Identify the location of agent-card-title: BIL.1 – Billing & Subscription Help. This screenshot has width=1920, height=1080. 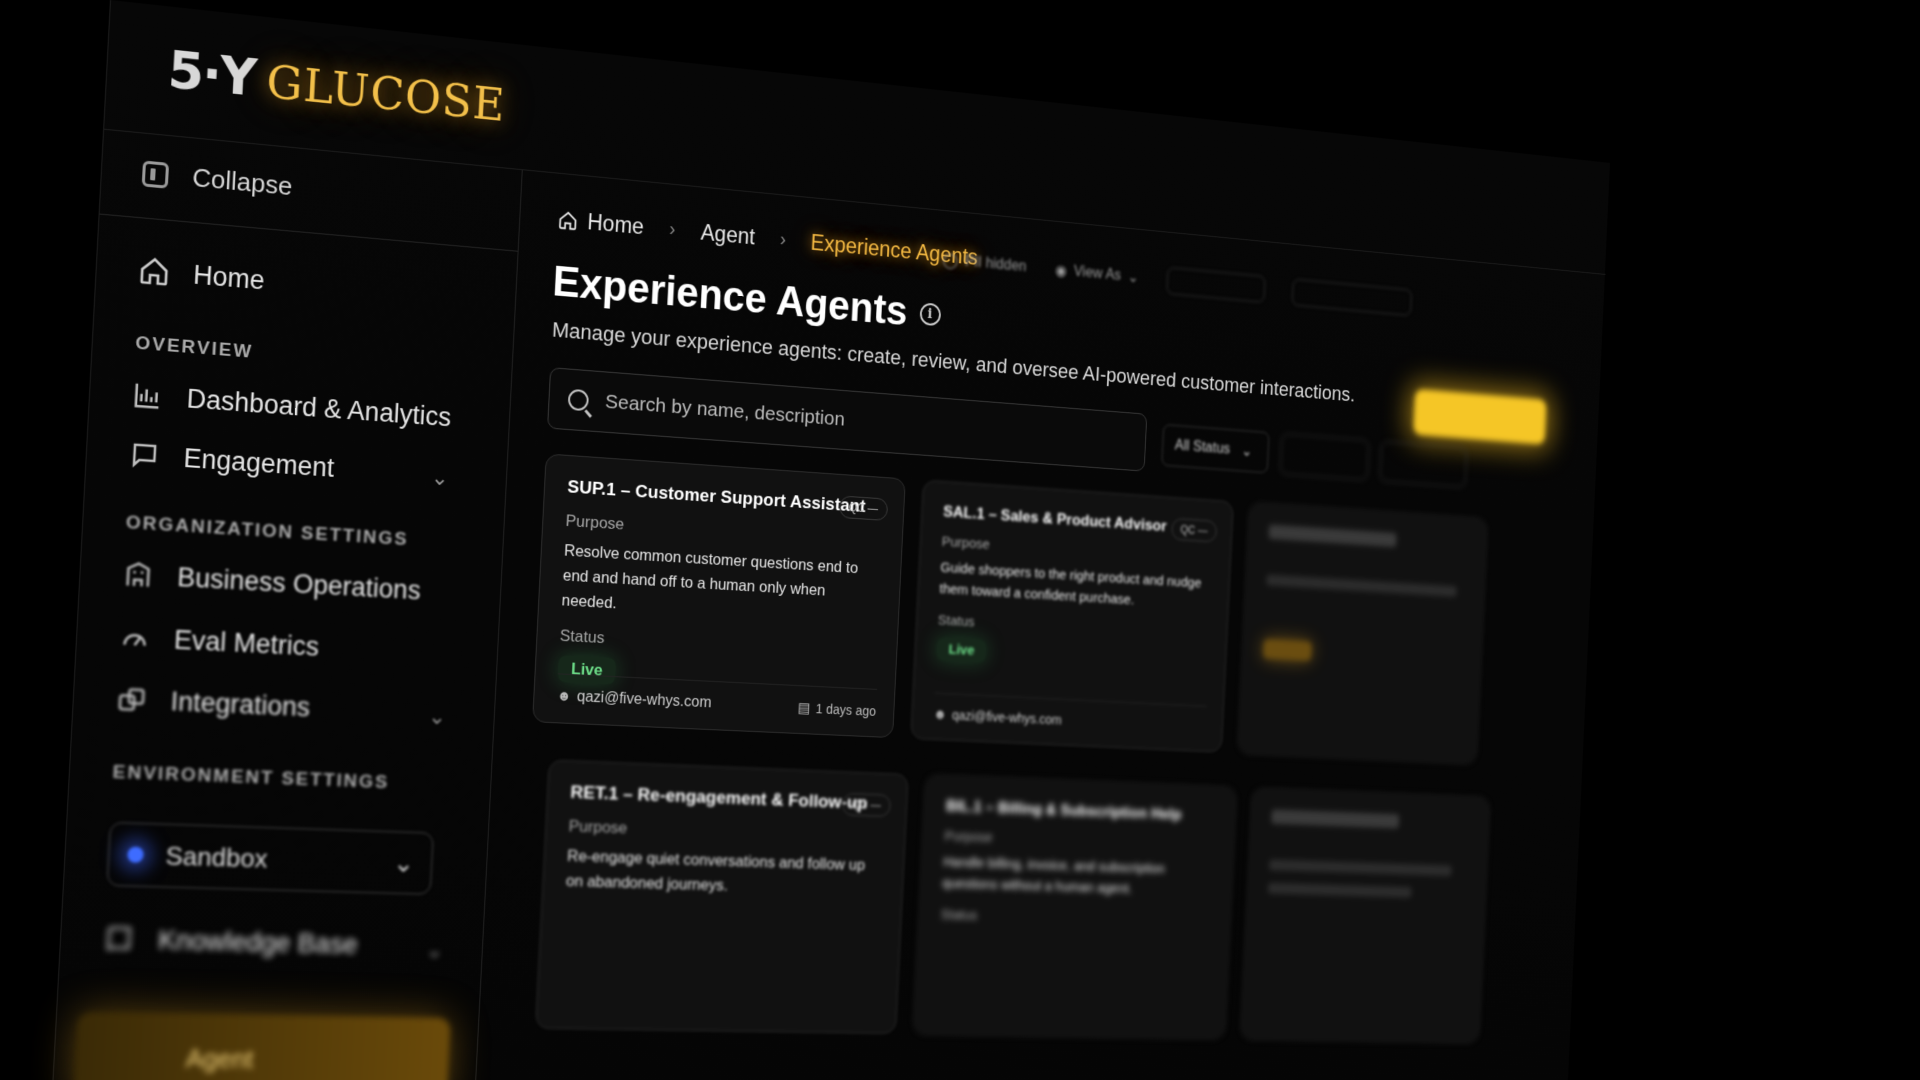
(1063, 810).